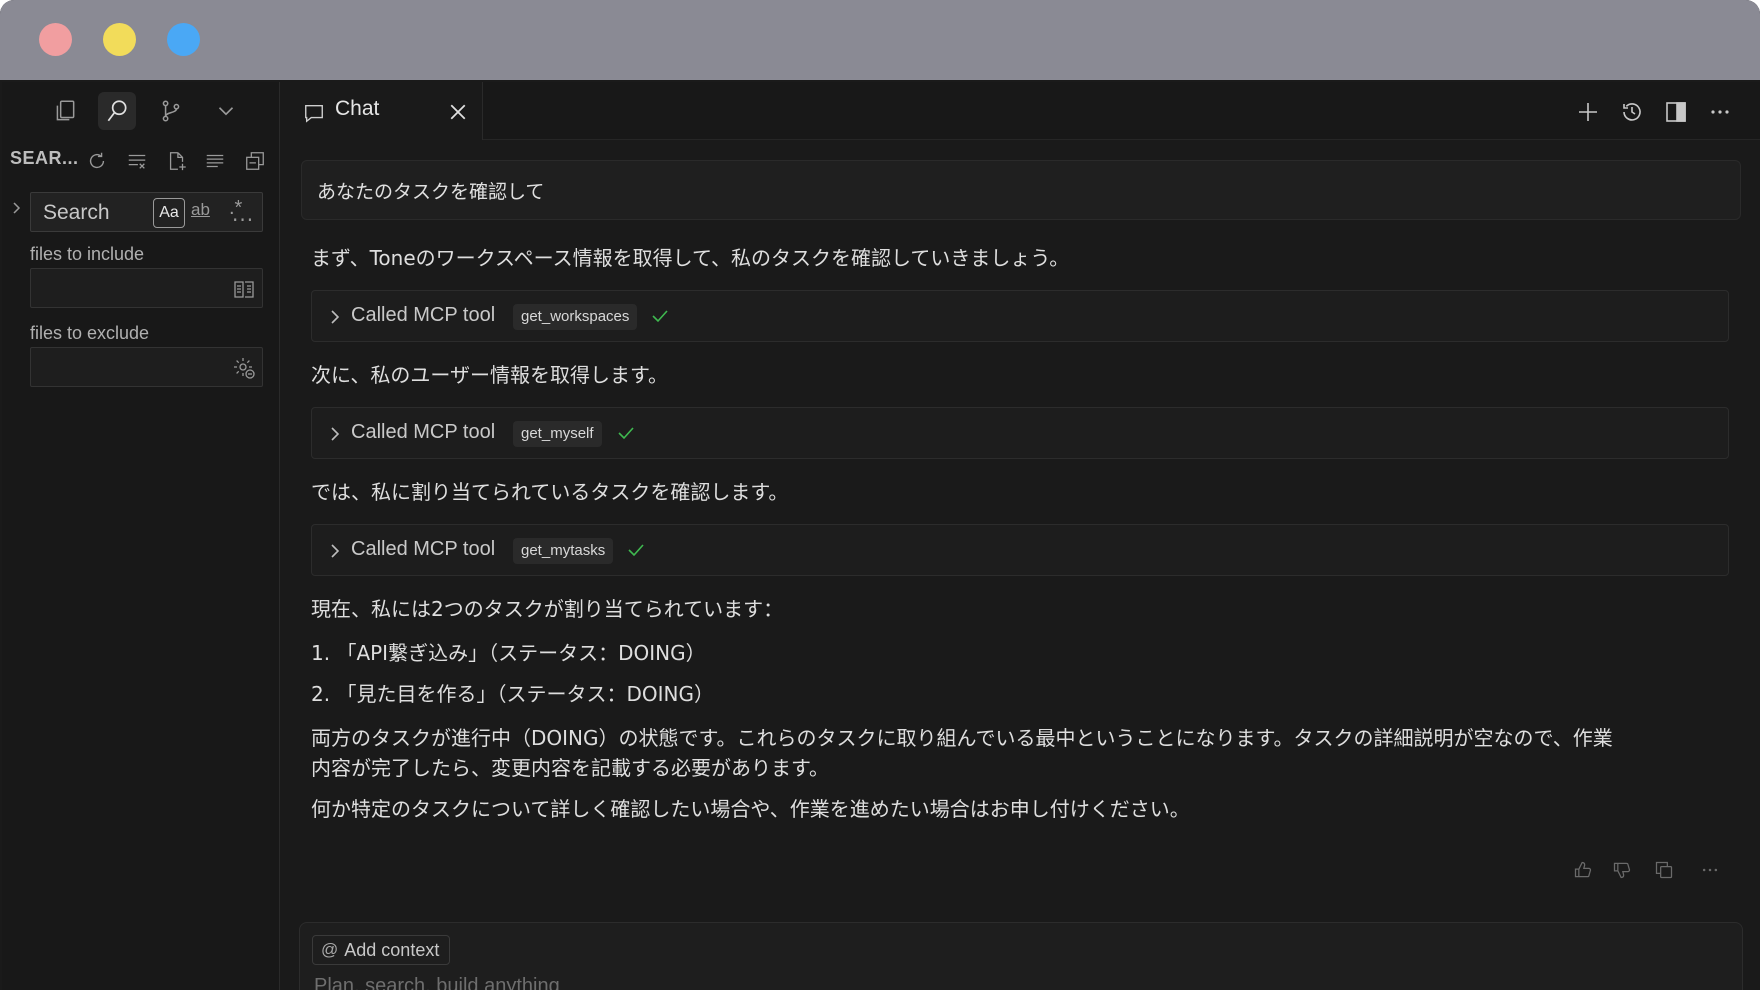 The width and height of the screenshot is (1760, 990). Describe the element at coordinates (1664, 870) in the screenshot. I see `copy-icon` at that location.